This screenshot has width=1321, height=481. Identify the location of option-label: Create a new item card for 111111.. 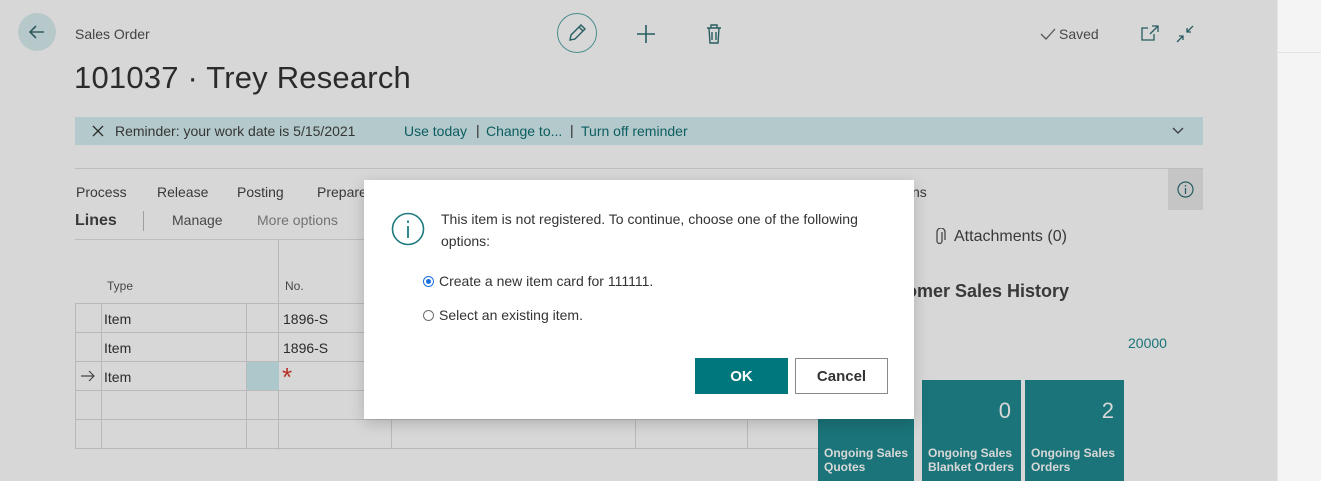
(546, 281).